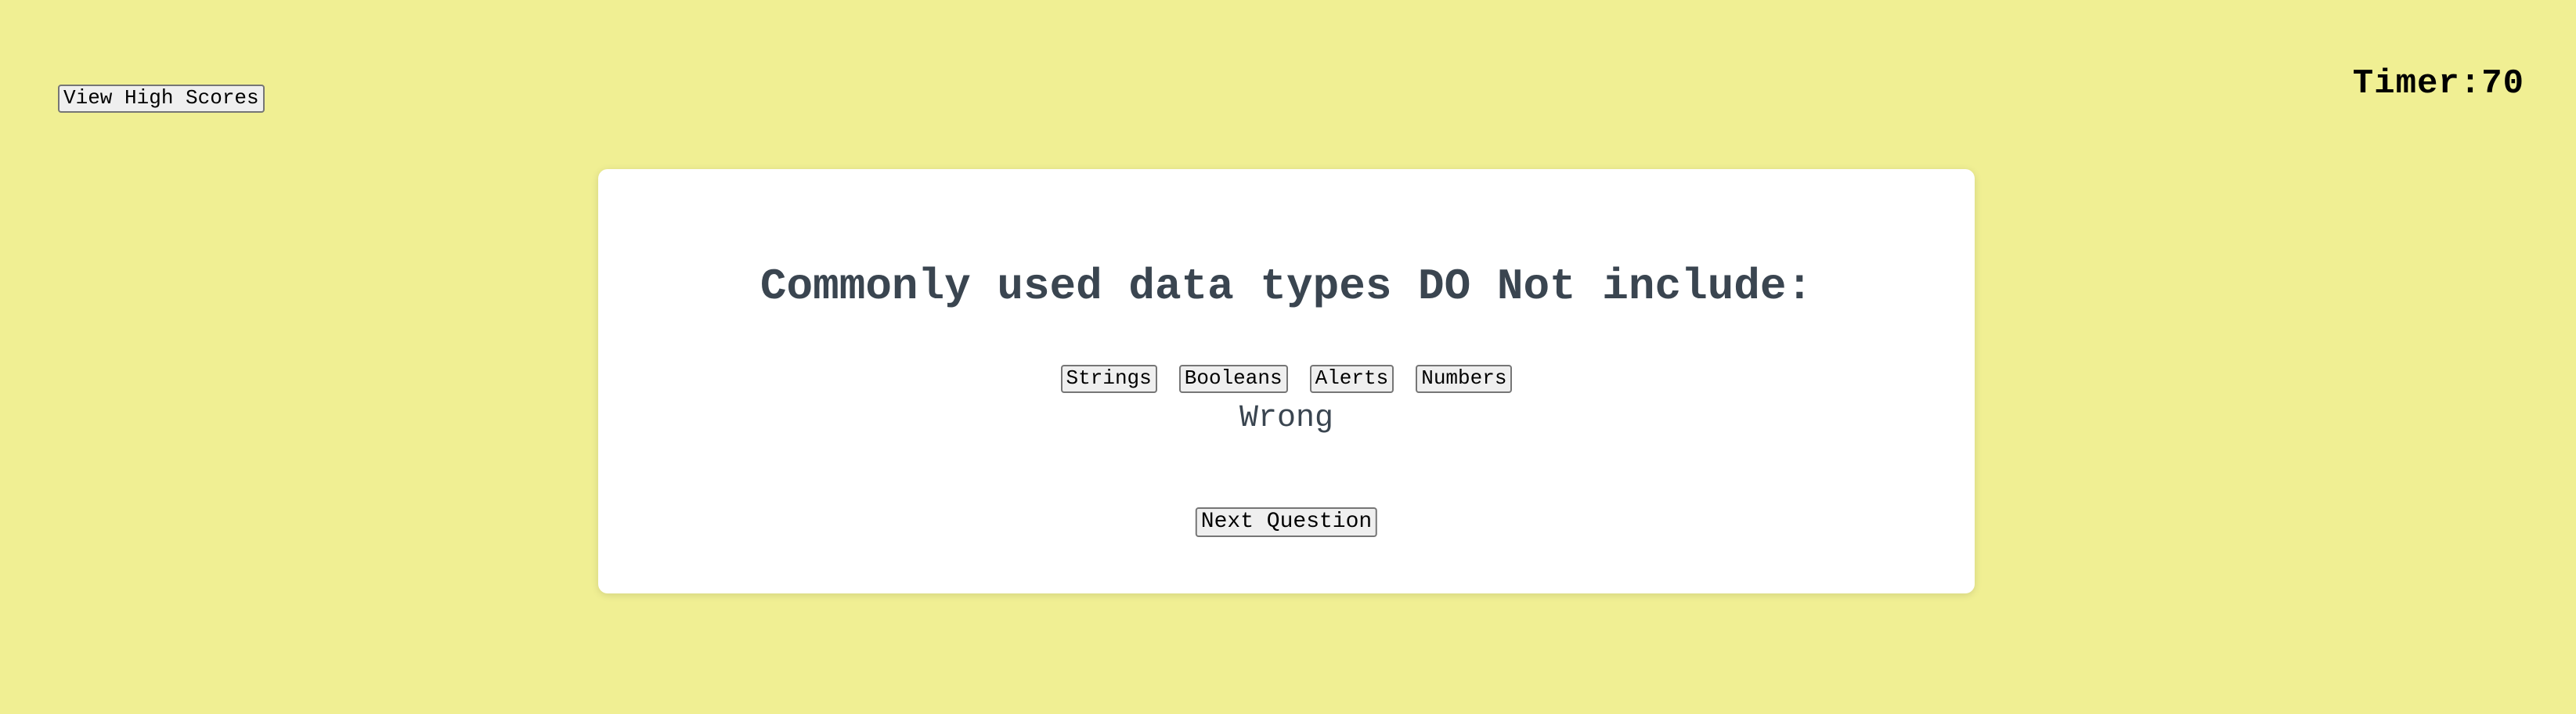 The width and height of the screenshot is (2576, 714). I want to click on view-high-scores-button: View High Scores, so click(161, 99).